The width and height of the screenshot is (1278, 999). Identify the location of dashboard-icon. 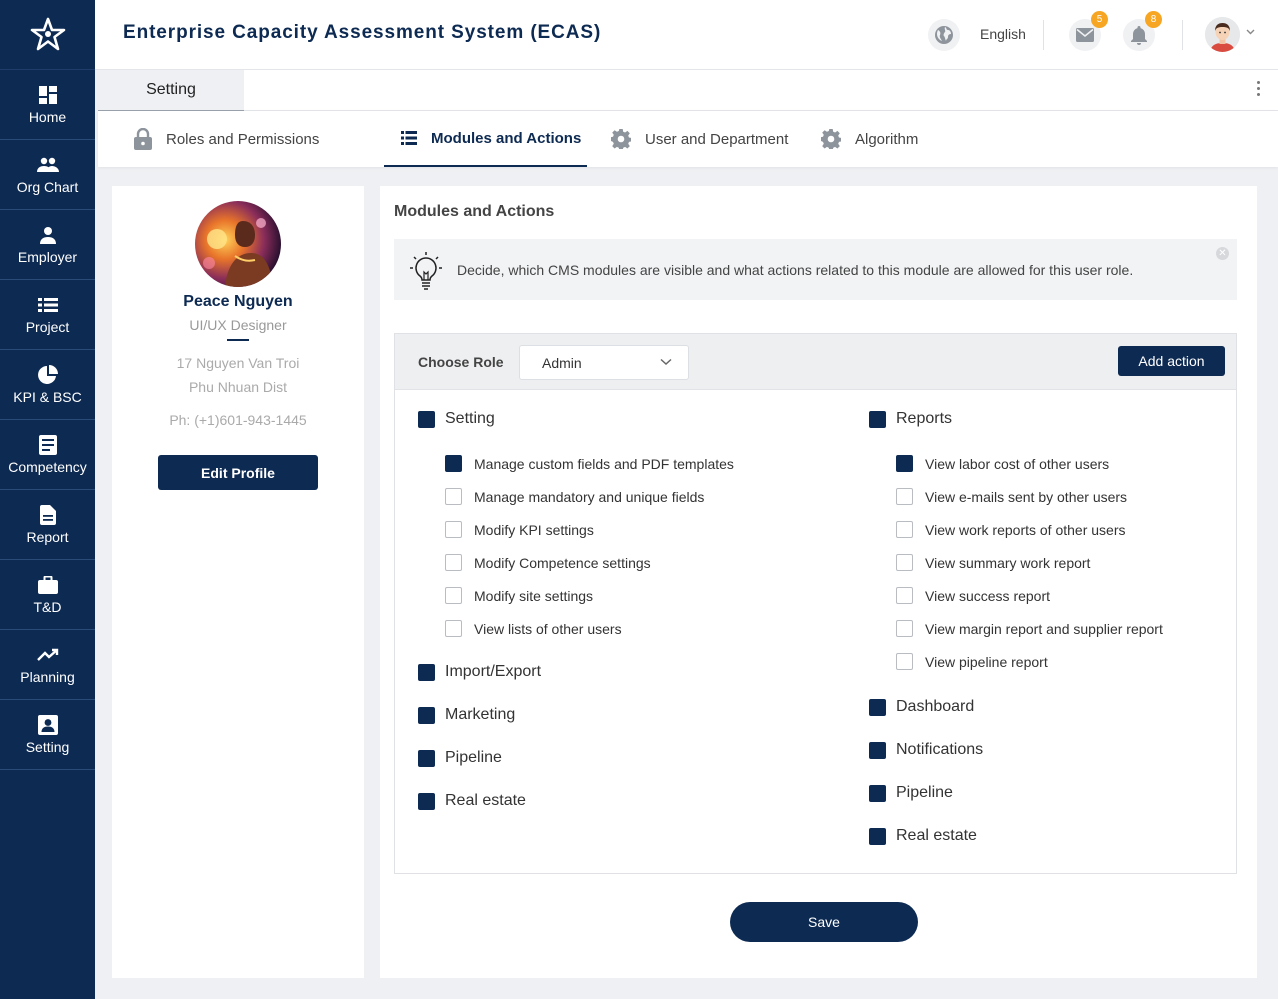
(47, 95).